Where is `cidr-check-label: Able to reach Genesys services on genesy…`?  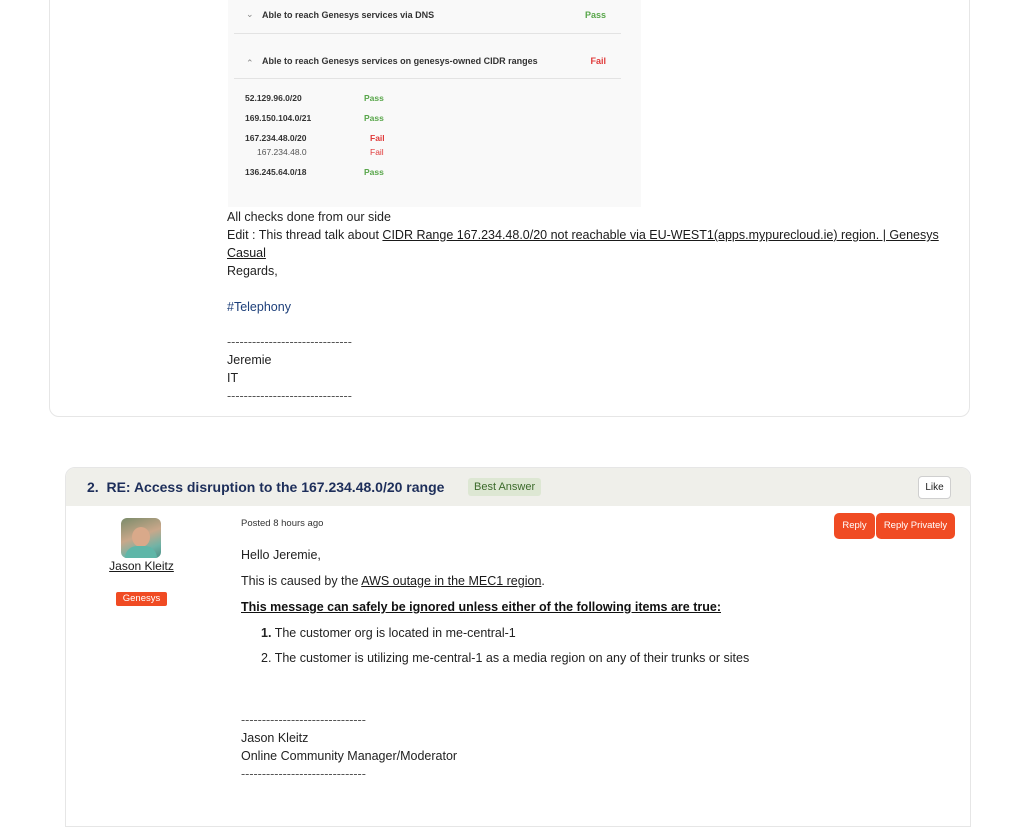 cidr-check-label: Able to reach Genesys services on genesy… is located at coordinates (400, 61).